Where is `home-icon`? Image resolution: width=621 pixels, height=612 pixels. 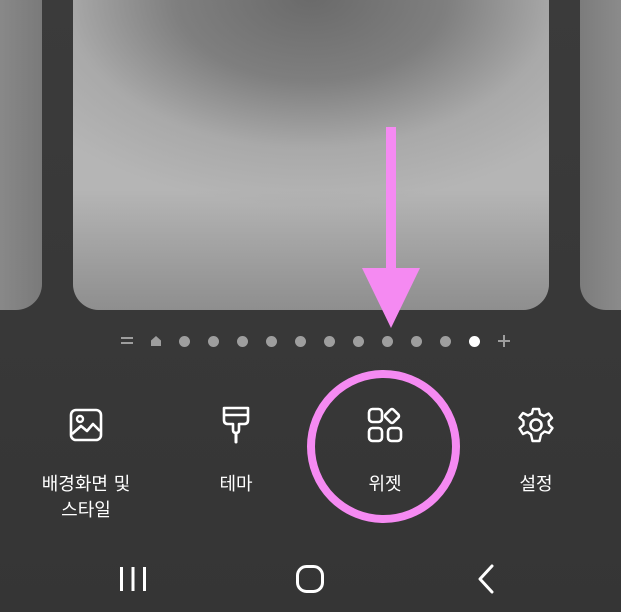 home-icon is located at coordinates (155, 341).